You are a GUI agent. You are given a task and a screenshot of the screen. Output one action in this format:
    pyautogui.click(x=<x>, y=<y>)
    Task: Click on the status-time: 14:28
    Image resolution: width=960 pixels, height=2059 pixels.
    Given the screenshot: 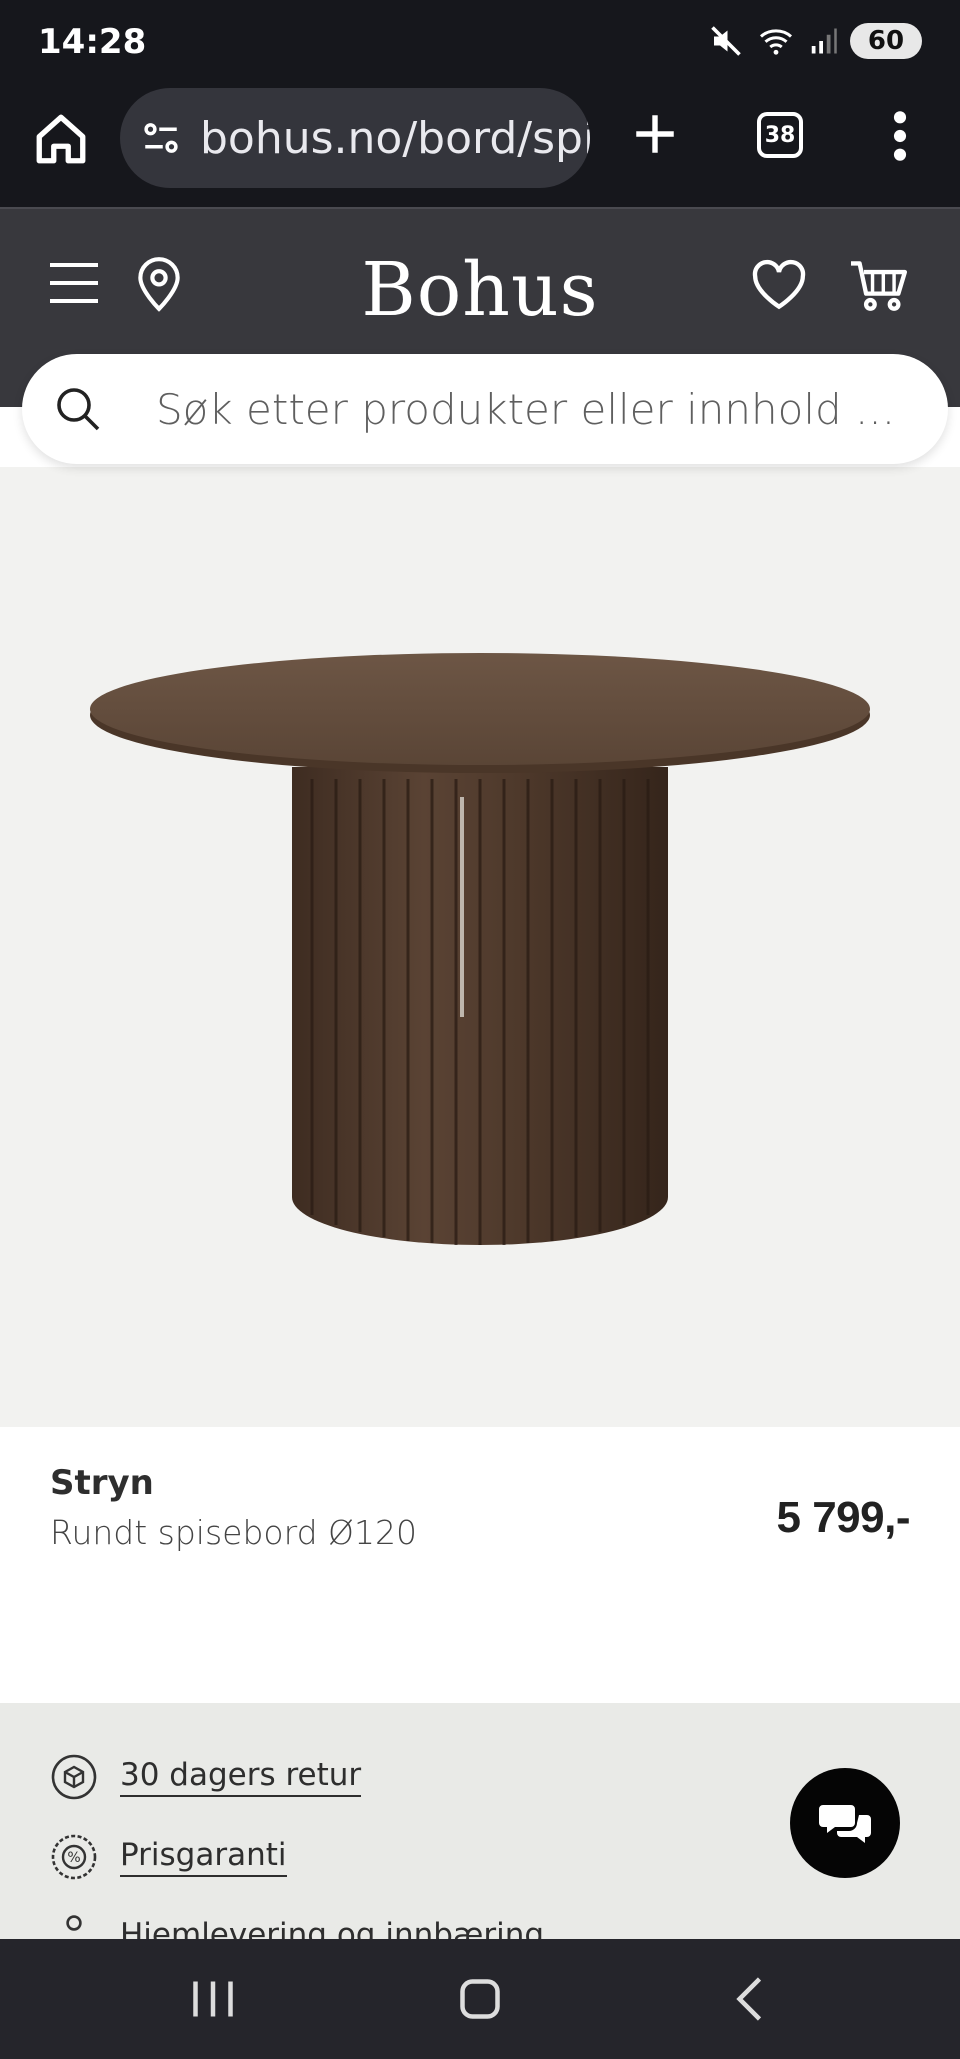 What is the action you would take?
    pyautogui.click(x=92, y=42)
    